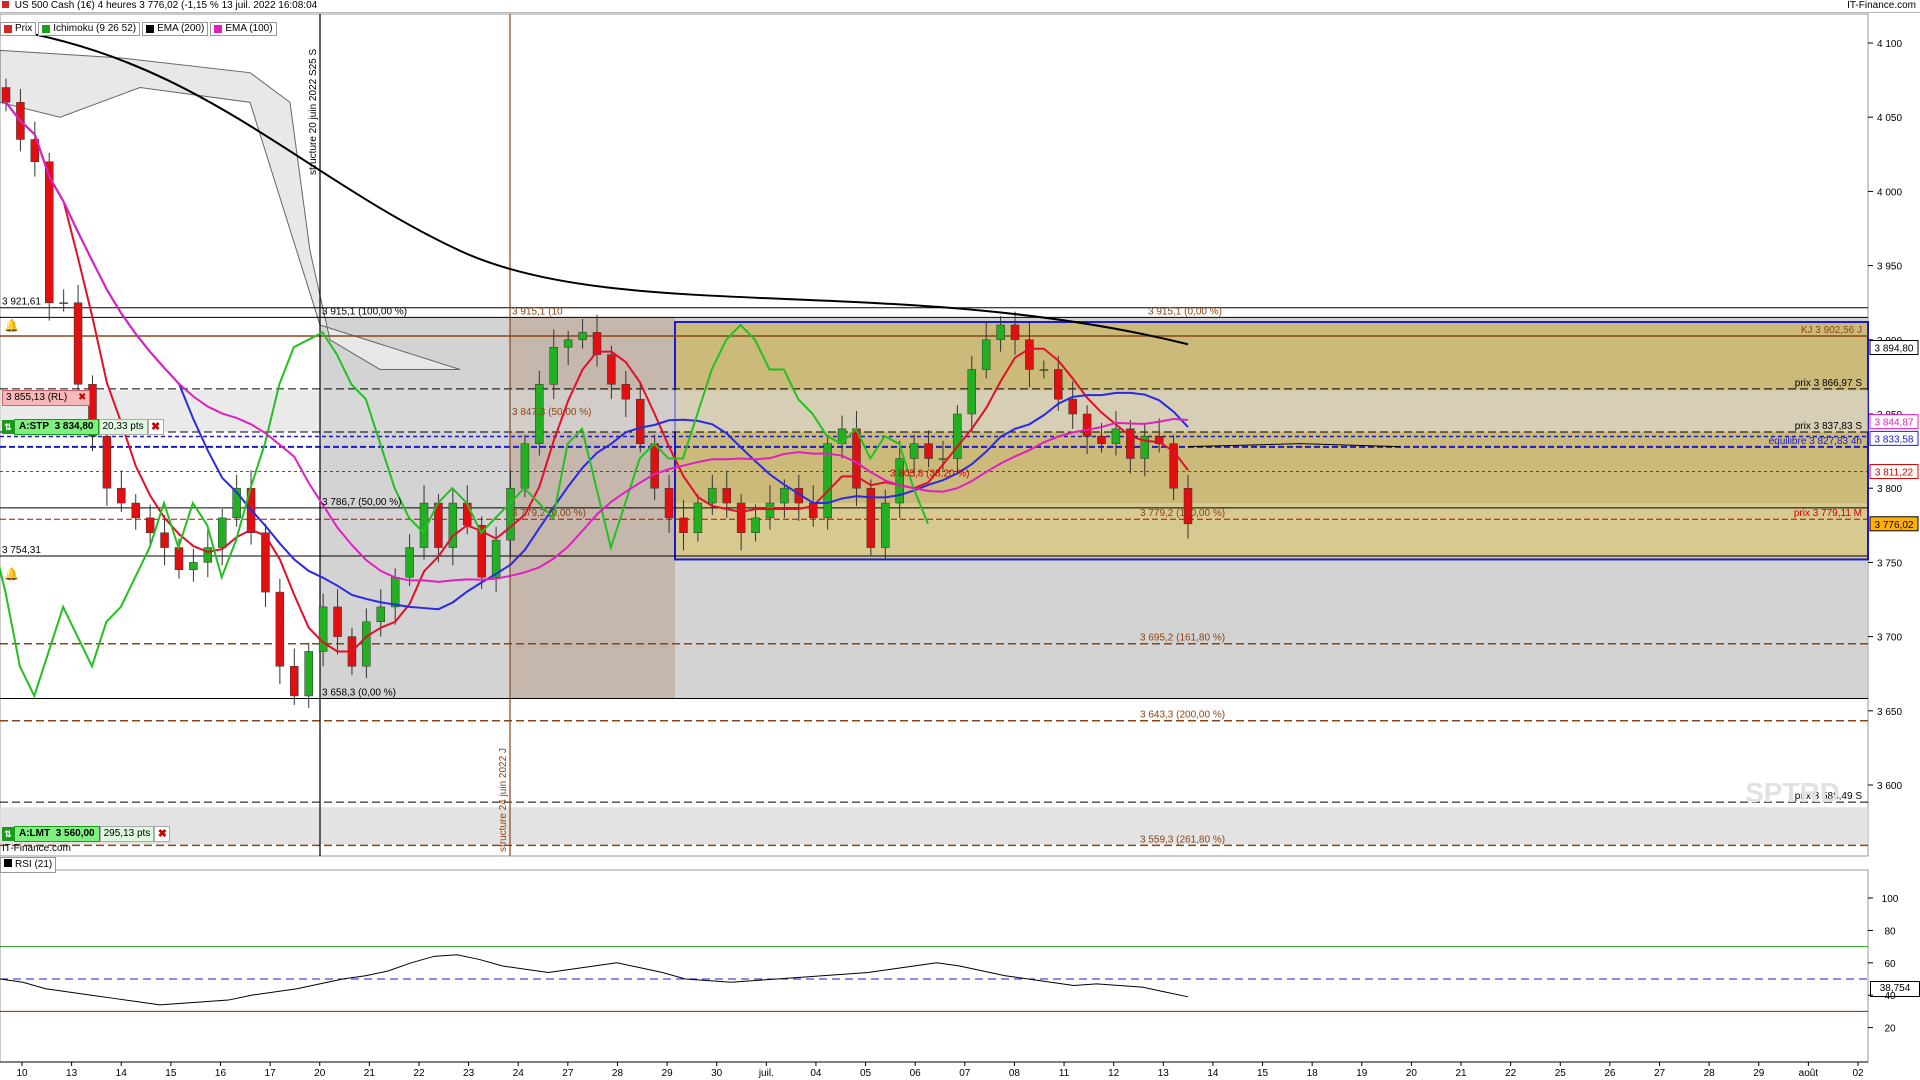  What do you see at coordinates (86, 834) in the screenshot?
I see `limit-order: ⇅ A:LMT 3 560,00 295,13 pts ✖` at bounding box center [86, 834].